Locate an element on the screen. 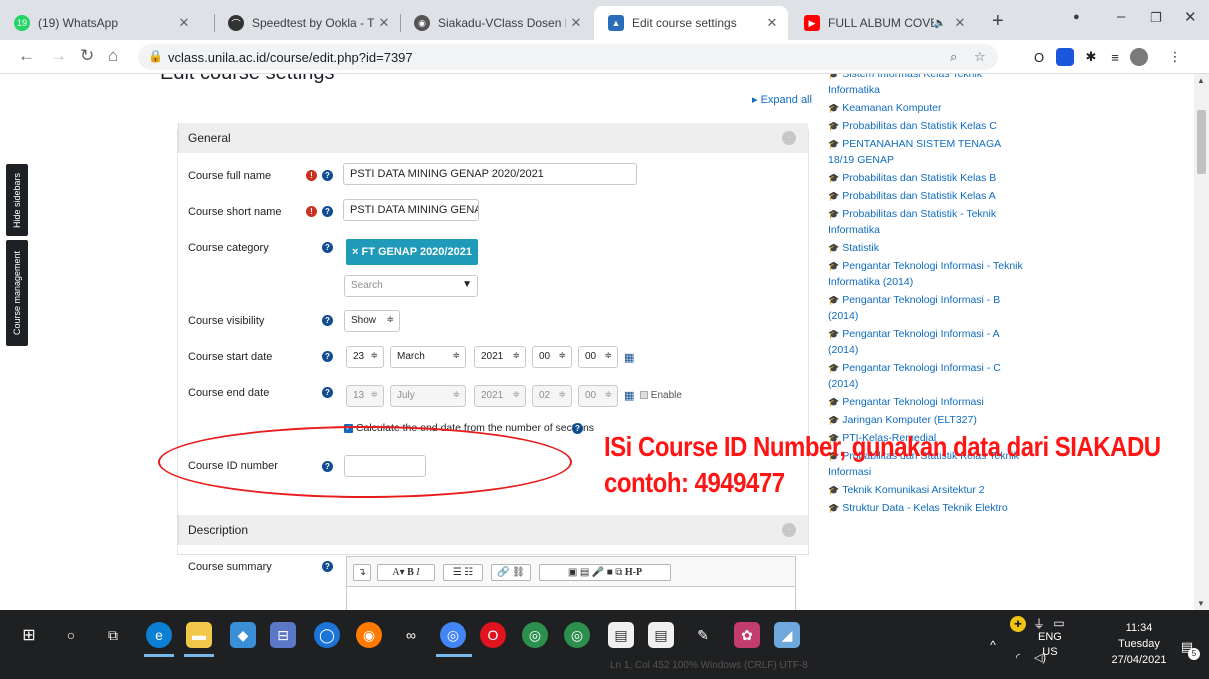 This screenshot has height=679, width=1209. description-section-header: Description · is located at coordinates (493, 530).